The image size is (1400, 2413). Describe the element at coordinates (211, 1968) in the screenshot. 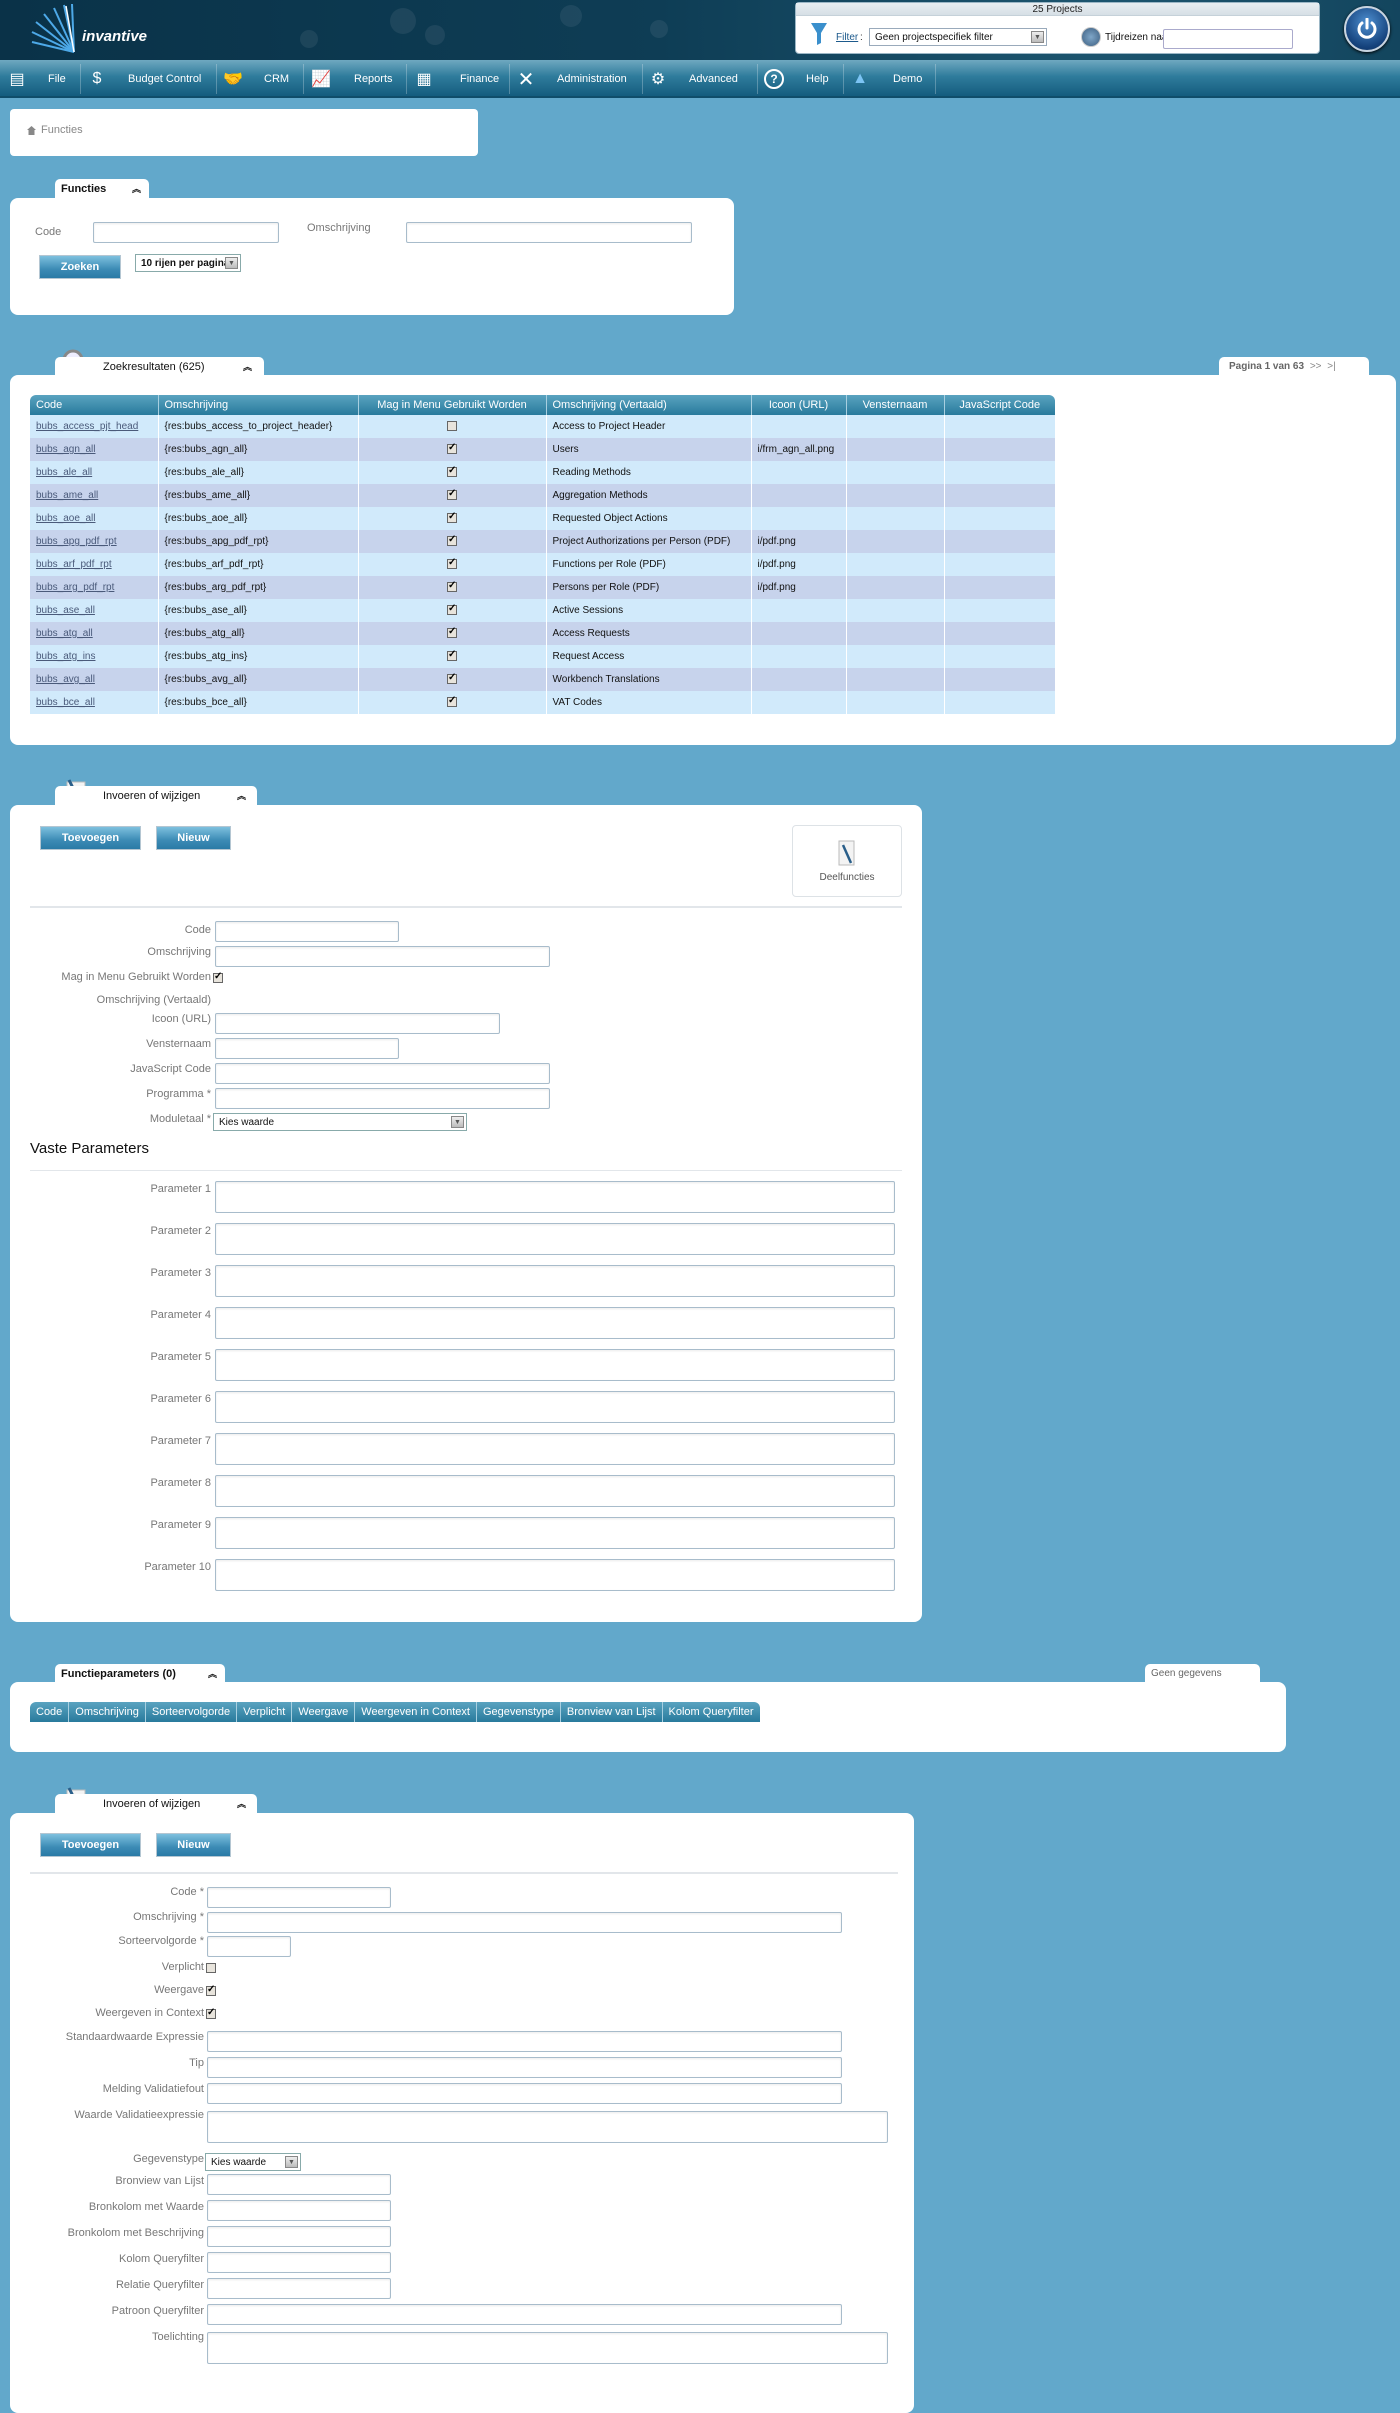

I see `verplicht-checkbox` at that location.